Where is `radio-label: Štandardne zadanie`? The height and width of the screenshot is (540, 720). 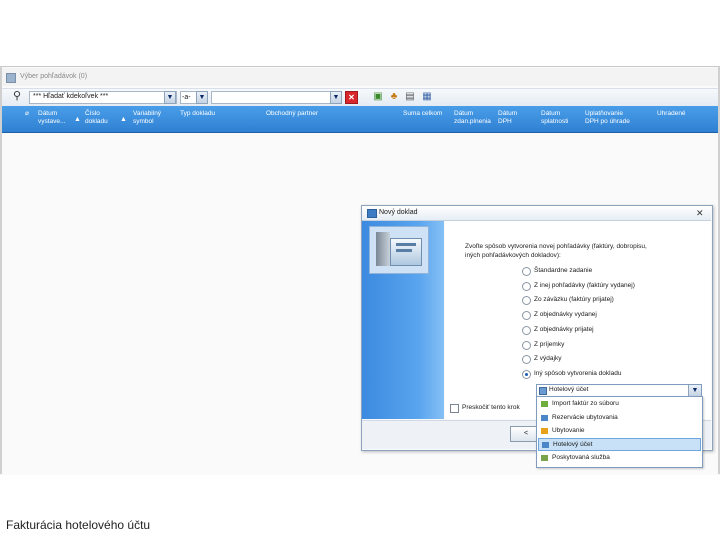 radio-label: Štandardne zadanie is located at coordinates (563, 270).